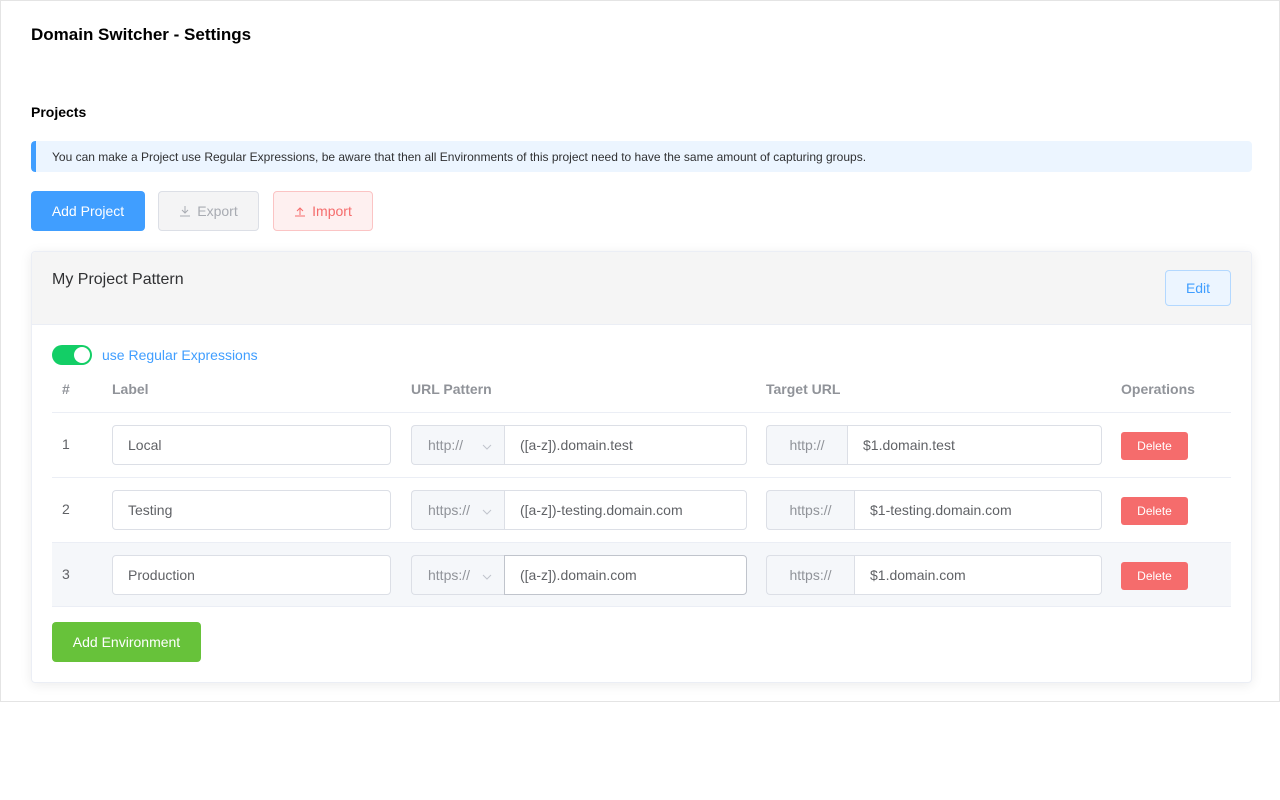  Describe the element at coordinates (803, 389) in the screenshot. I see `column-header-target-url: Target URL` at that location.